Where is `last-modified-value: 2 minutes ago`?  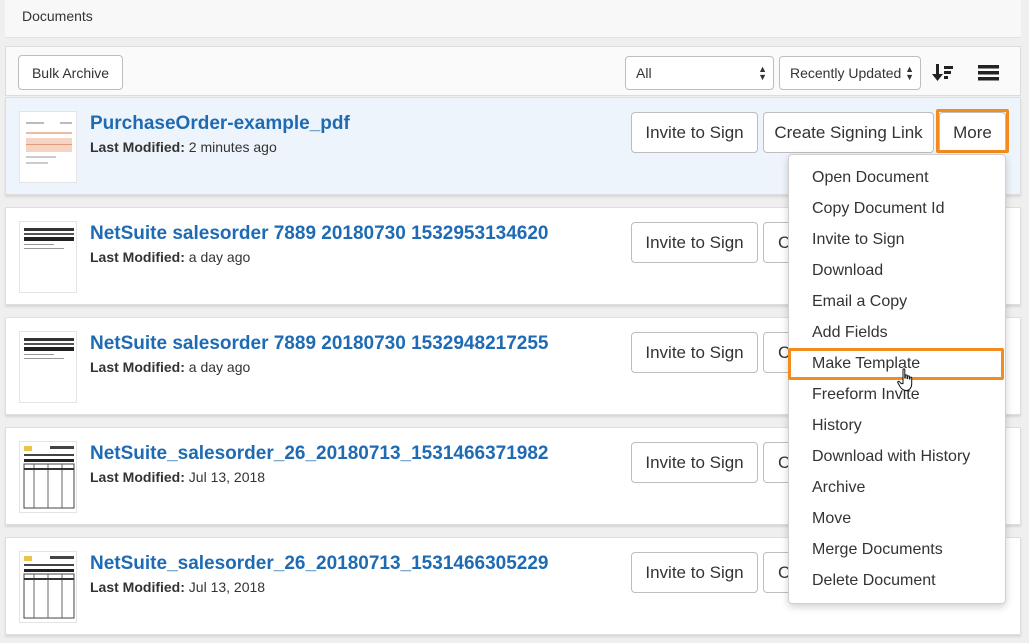
last-modified-value: 2 minutes ago is located at coordinates (232, 147).